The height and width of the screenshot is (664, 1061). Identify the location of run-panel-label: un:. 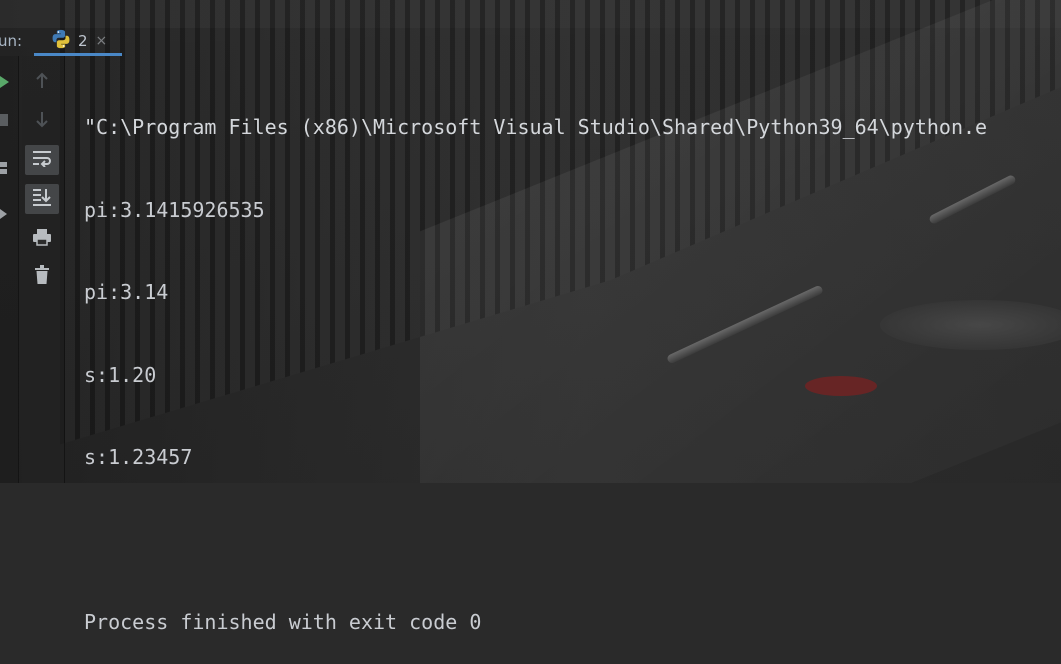
(11, 41).